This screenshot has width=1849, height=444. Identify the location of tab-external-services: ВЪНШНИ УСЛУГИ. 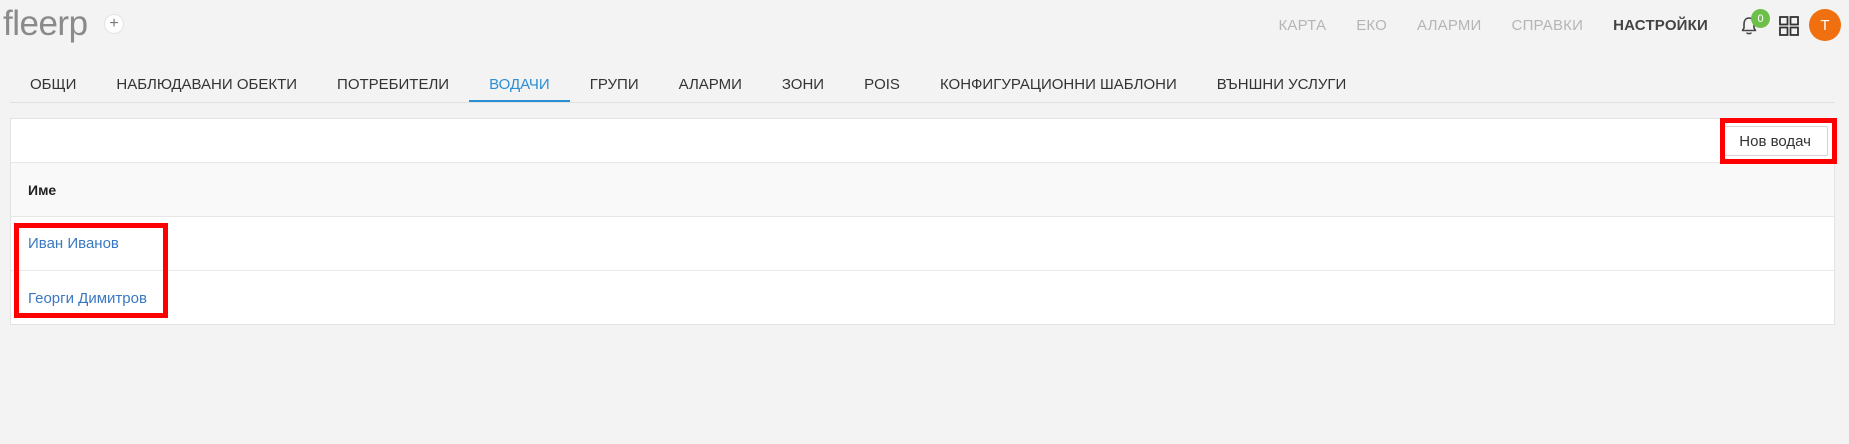
(1282, 84).